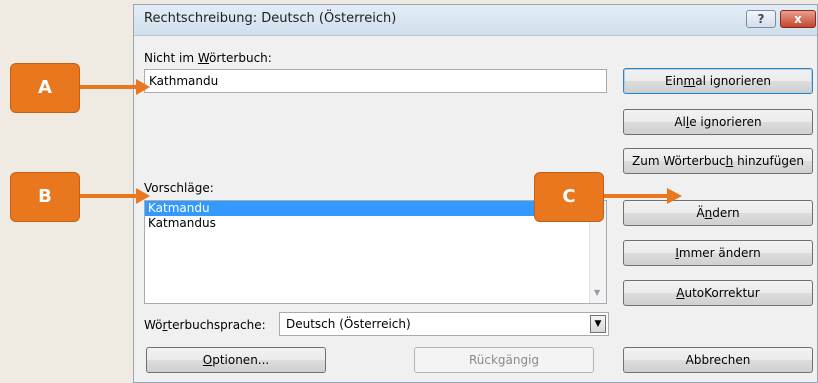 This screenshot has width=818, height=383. Describe the element at coordinates (45, 88) in the screenshot. I see `callout-a: A` at that location.